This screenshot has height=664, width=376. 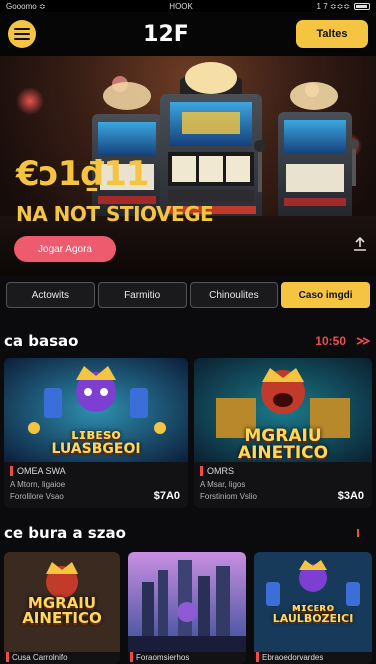 I want to click on tab-caso-imgdi: Caso imgdi, so click(x=325, y=295).